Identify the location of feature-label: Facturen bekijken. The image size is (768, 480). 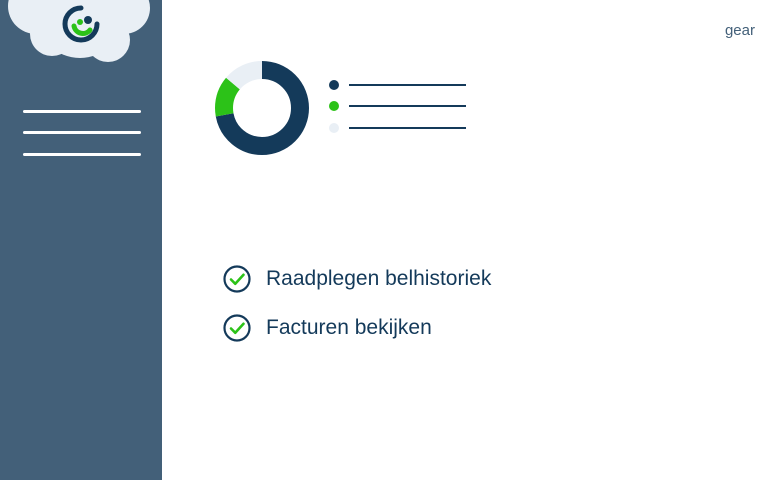
(349, 327).